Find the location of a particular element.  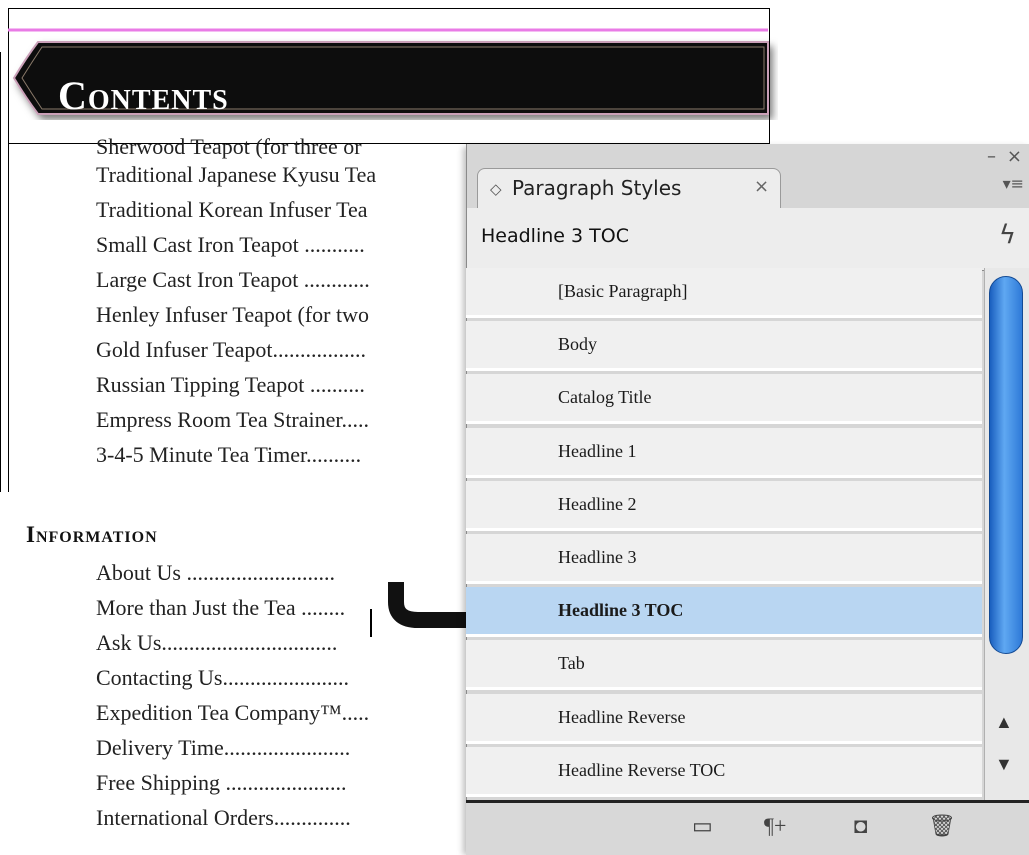

tab-paragraph-styles: ◇ Paragraph Styles × is located at coordinates (629, 188).